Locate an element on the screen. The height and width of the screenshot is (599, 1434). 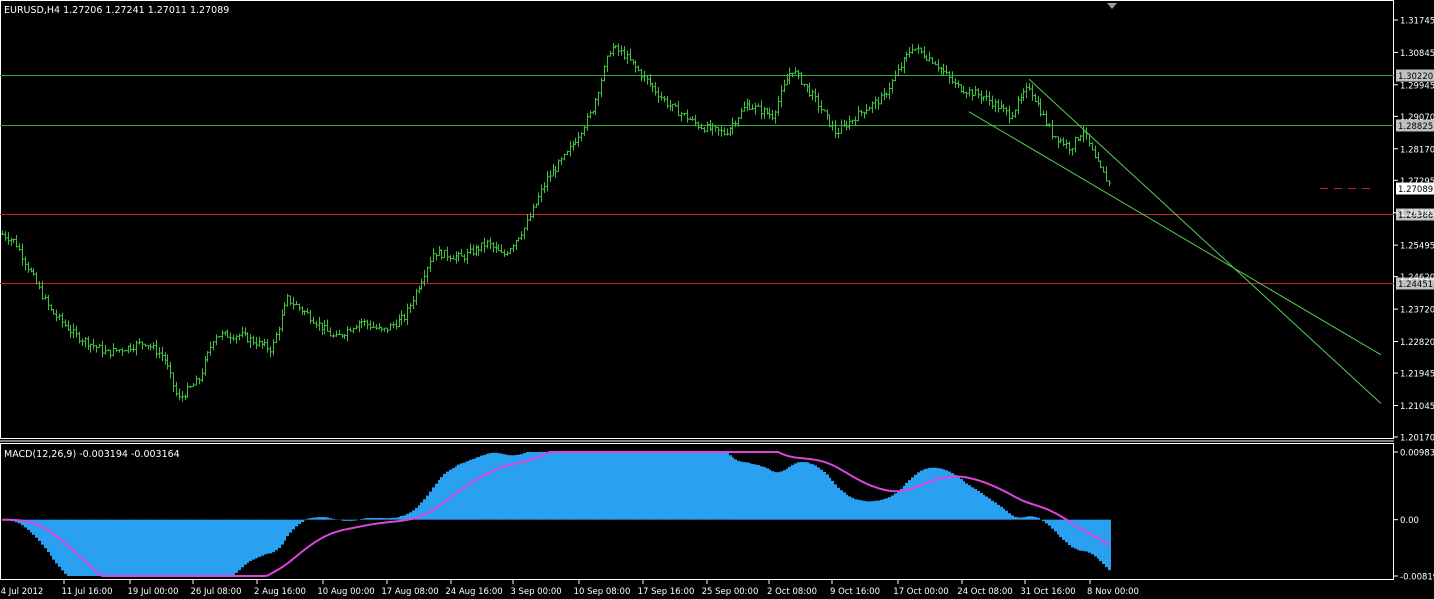
time-axis-label: 26 Jul 08:00 is located at coordinates (216, 592).